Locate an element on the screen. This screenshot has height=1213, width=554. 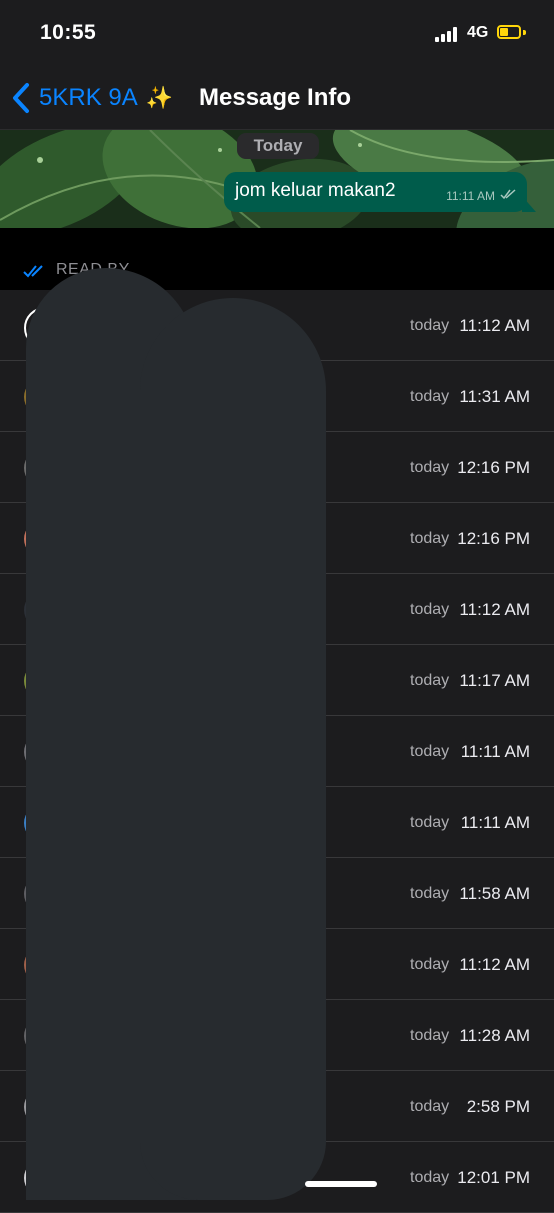
page-title: Message Info is located at coordinates (275, 97).